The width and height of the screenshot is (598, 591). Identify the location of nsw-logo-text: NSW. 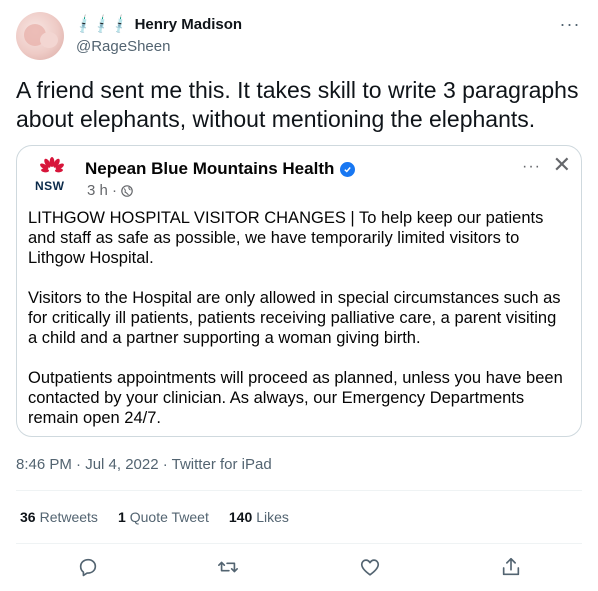
(50, 186).